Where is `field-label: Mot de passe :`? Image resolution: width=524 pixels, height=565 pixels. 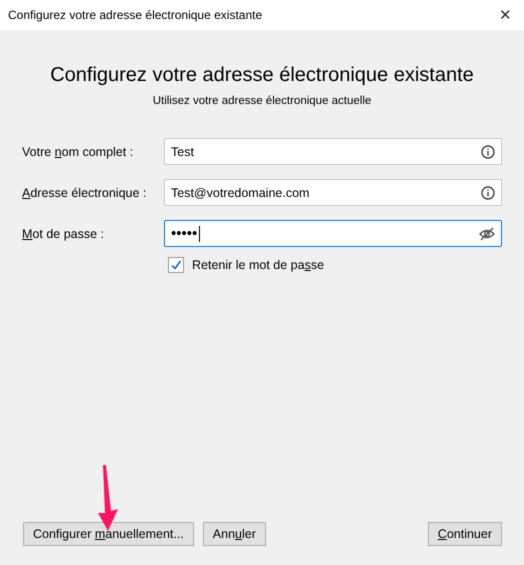 field-label: Mot de passe : is located at coordinates (63, 233).